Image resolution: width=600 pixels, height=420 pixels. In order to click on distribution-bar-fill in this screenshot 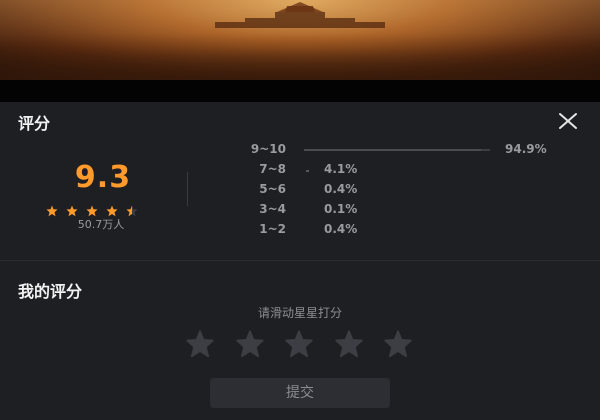, I will do `click(392, 150)`.